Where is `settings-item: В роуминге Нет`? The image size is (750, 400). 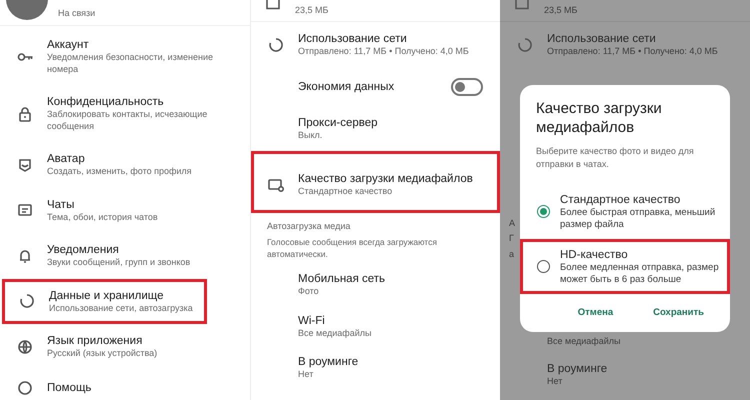
settings-item: В роуминге Нет is located at coordinates (375, 367).